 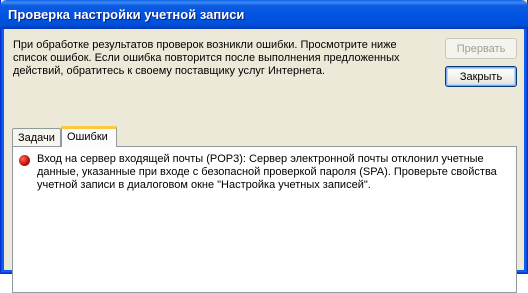 I want to click on stop-button: Прервать, so click(x=481, y=48).